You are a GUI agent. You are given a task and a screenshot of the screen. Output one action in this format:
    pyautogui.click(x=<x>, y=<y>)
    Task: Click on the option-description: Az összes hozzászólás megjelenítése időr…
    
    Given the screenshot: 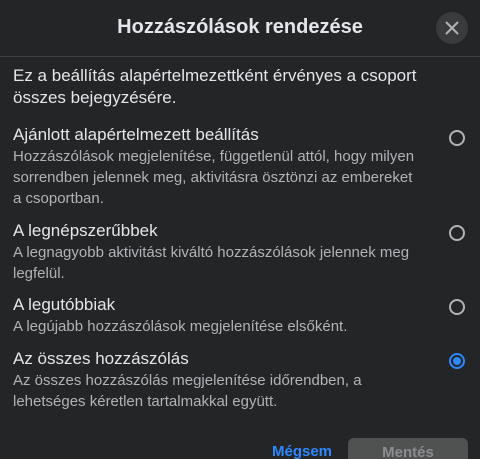 What is the action you would take?
    pyautogui.click(x=187, y=391)
    